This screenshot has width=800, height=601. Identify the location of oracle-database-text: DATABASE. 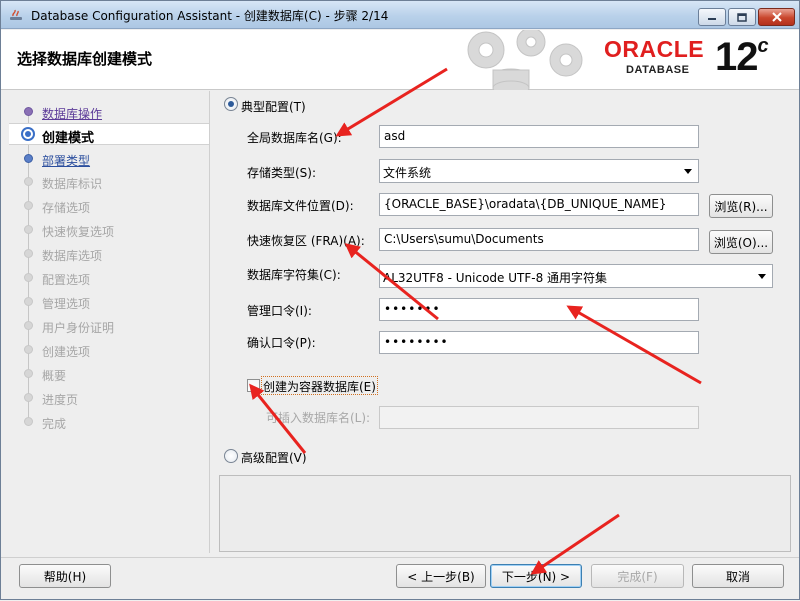
(658, 70).